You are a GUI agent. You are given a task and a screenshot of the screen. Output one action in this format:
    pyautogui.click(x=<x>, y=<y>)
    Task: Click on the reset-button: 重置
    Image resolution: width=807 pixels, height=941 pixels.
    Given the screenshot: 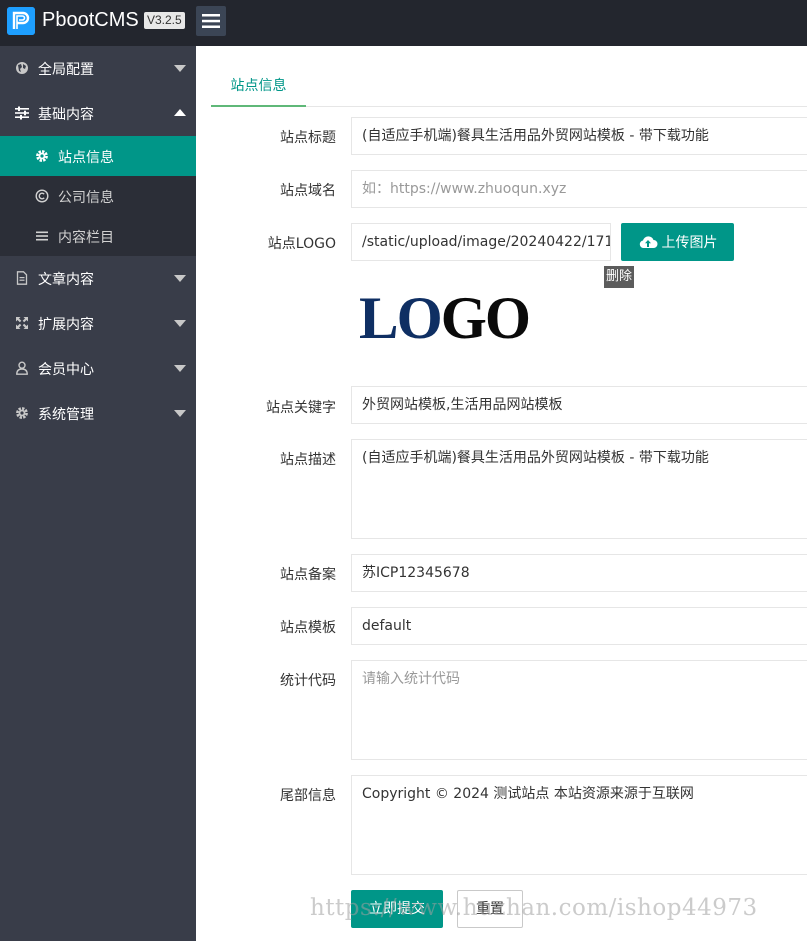 What is the action you would take?
    pyautogui.click(x=490, y=909)
    